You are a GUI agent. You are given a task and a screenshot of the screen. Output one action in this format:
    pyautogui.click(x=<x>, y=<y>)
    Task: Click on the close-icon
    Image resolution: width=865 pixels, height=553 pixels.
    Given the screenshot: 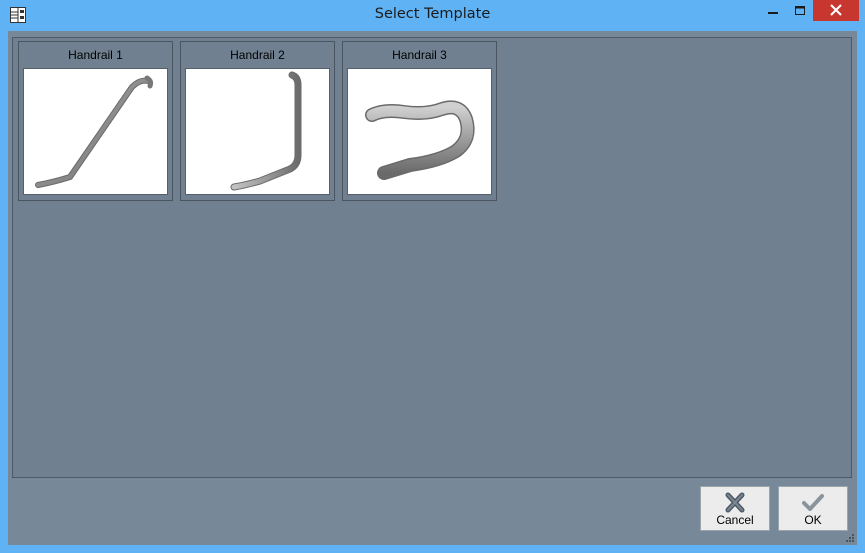 What is the action you would take?
    pyautogui.click(x=836, y=10)
    